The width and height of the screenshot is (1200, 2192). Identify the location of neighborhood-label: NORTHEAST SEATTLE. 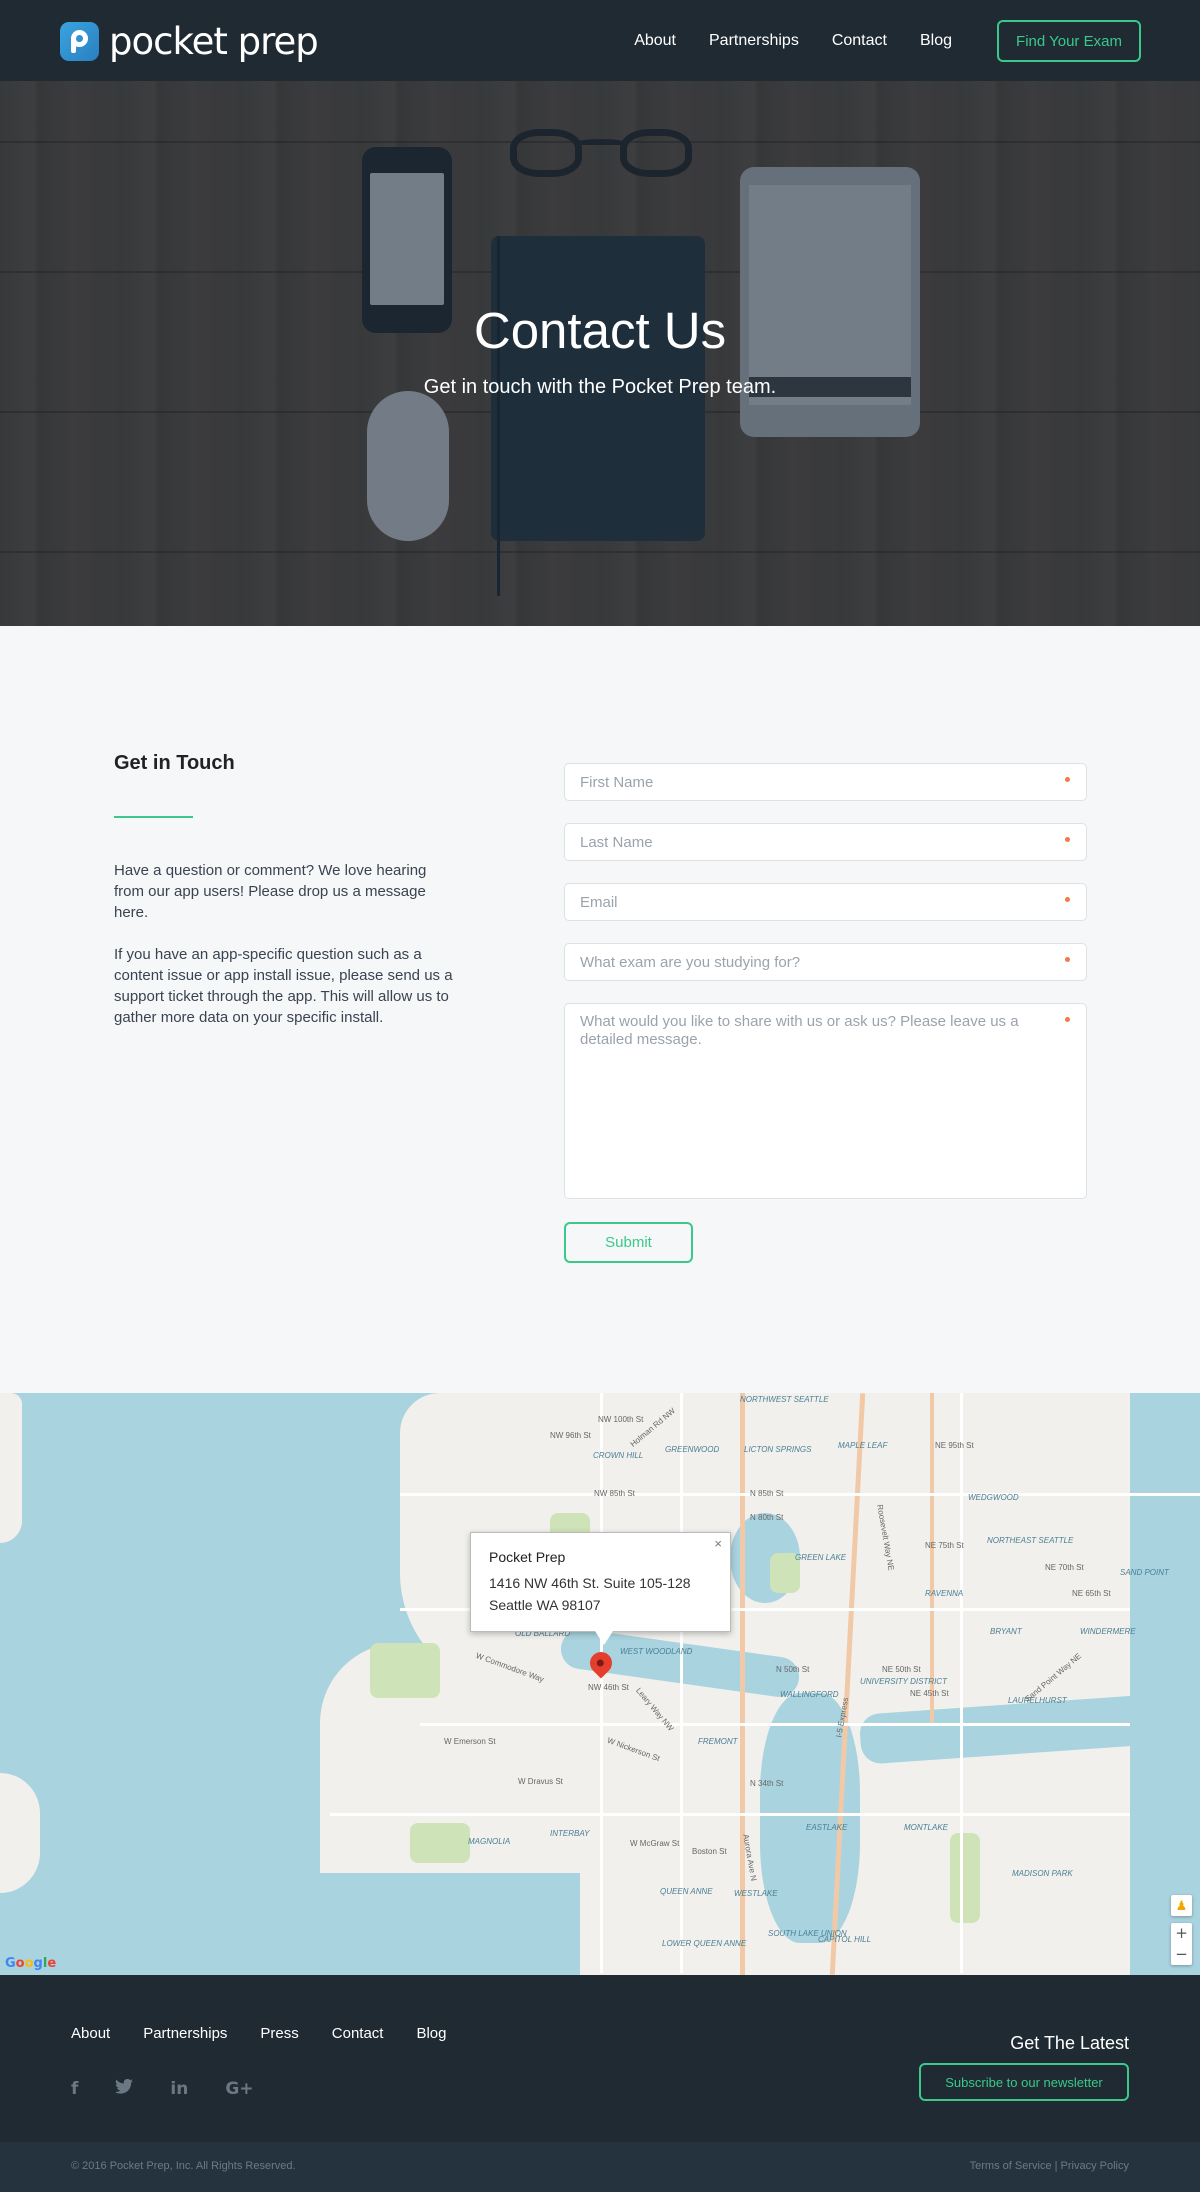
(1030, 1540).